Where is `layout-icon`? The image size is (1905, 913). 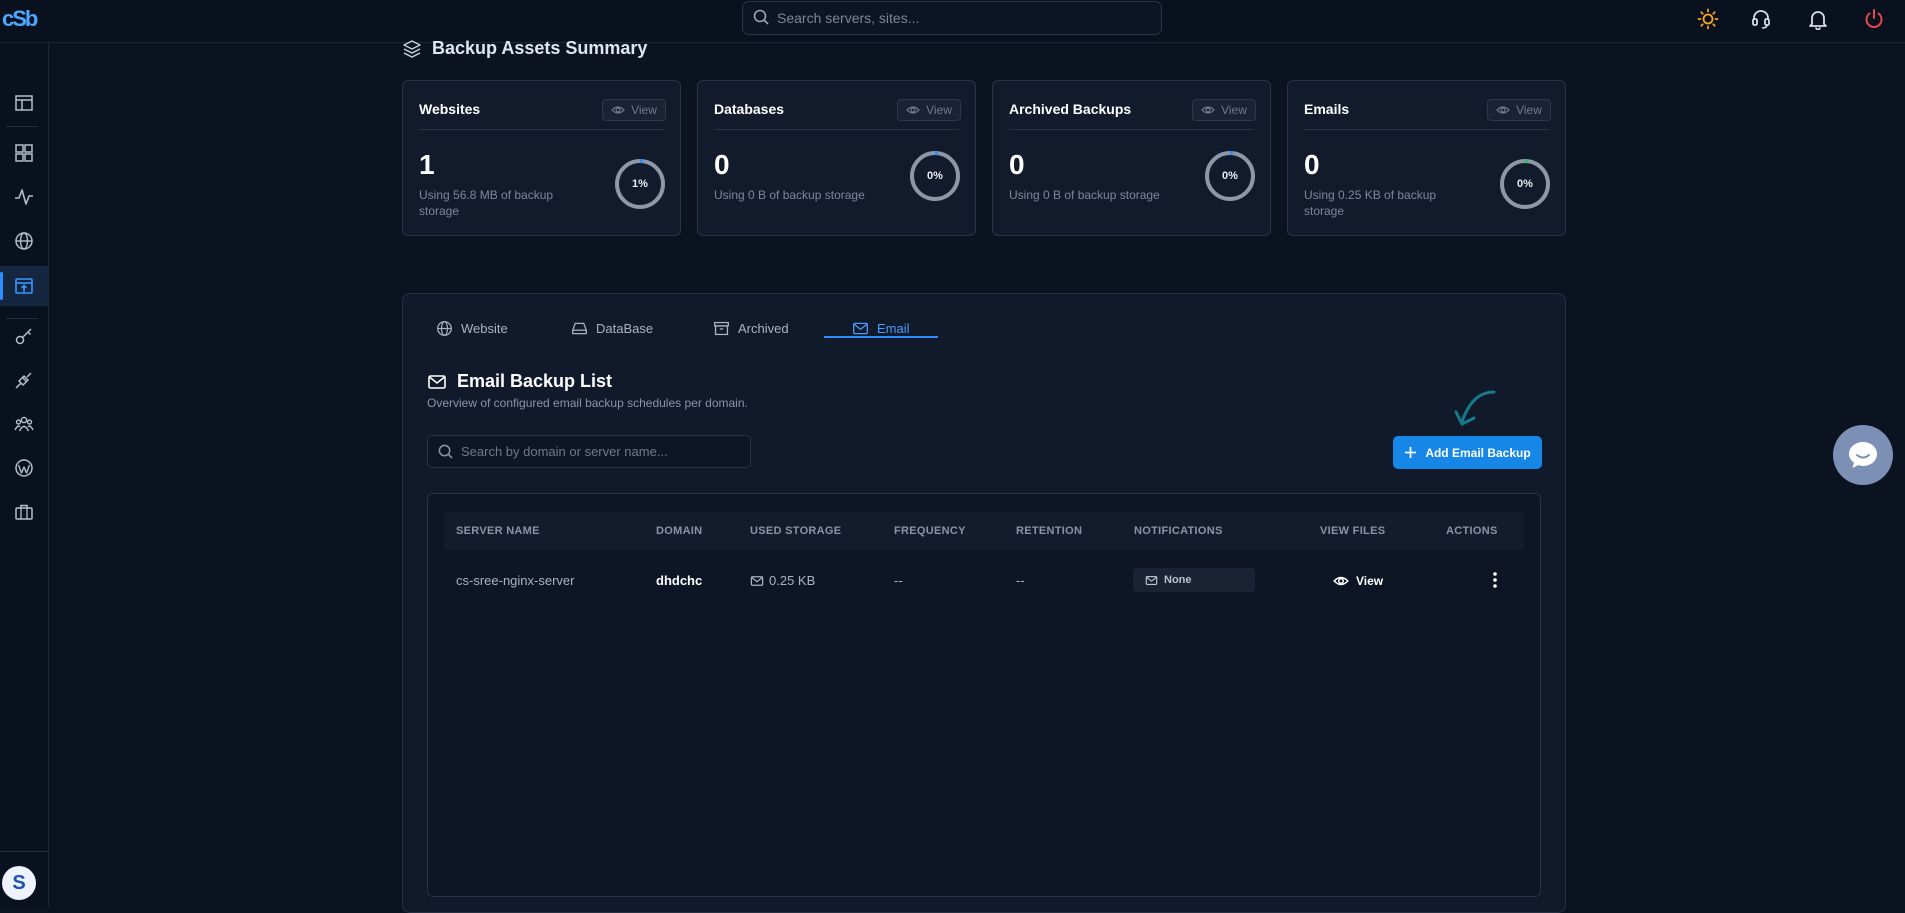 layout-icon is located at coordinates (24, 103).